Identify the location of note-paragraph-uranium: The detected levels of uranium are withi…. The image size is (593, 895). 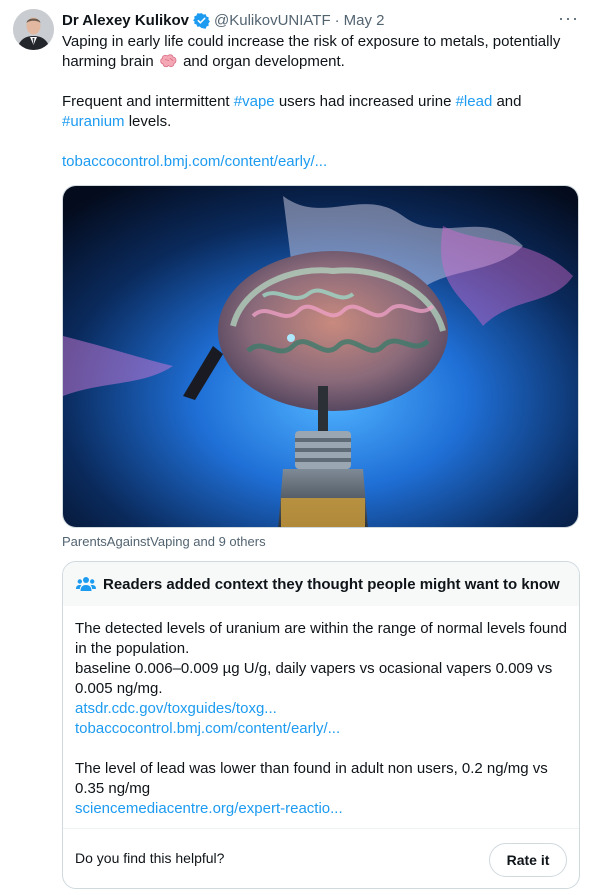
(321, 638).